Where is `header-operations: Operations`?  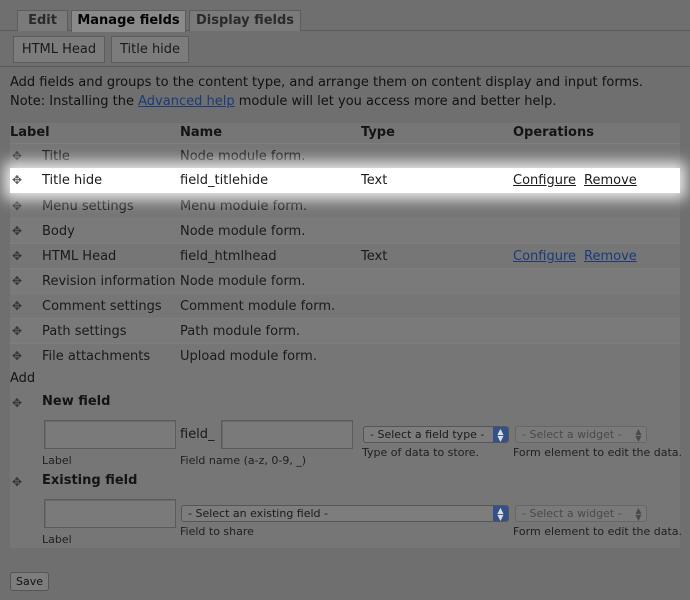 header-operations: Operations is located at coordinates (553, 132).